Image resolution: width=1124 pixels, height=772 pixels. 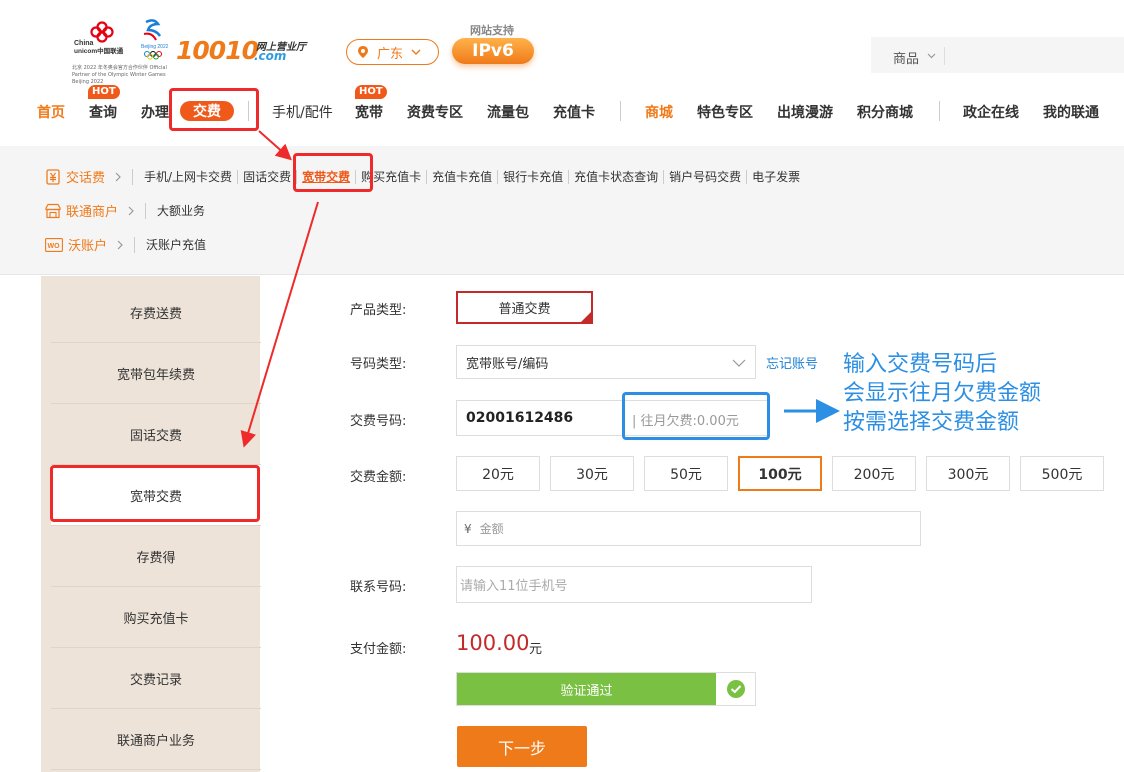 I want to click on nav-broadband: 宽带, so click(x=369, y=112).